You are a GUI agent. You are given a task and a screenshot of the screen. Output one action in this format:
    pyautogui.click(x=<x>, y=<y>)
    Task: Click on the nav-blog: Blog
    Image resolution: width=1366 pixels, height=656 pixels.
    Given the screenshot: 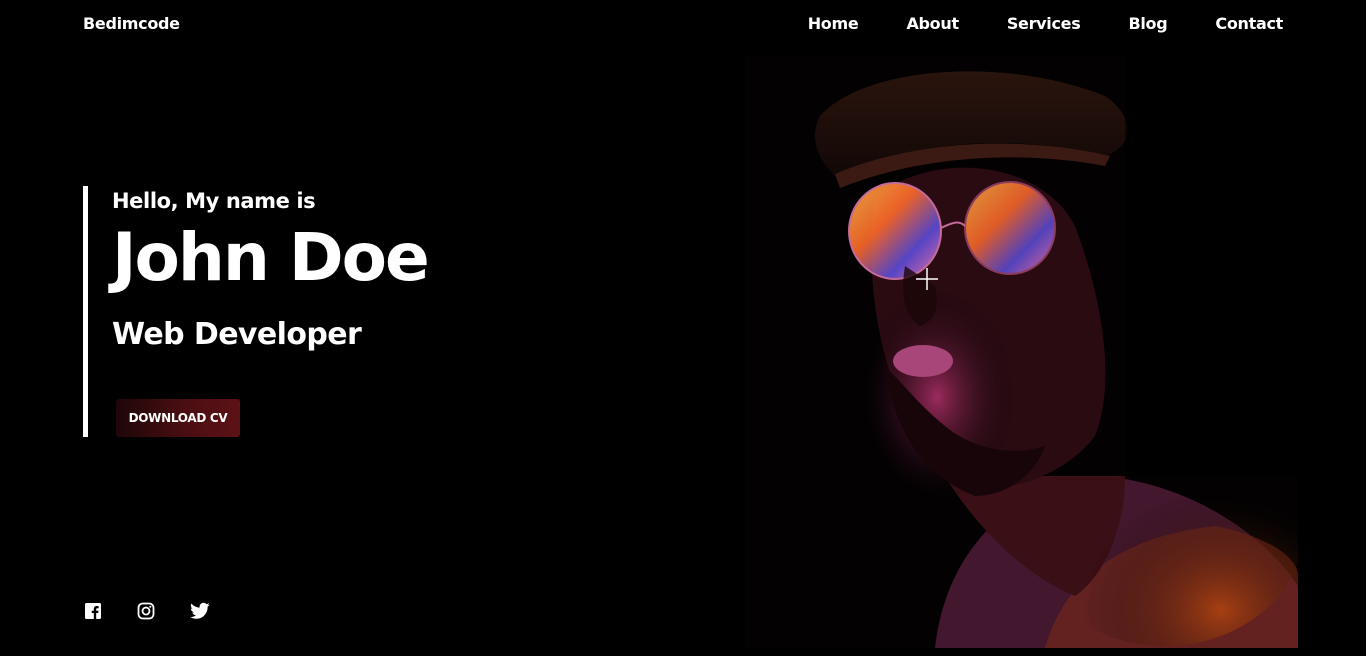 What is the action you would take?
    pyautogui.click(x=1147, y=23)
    